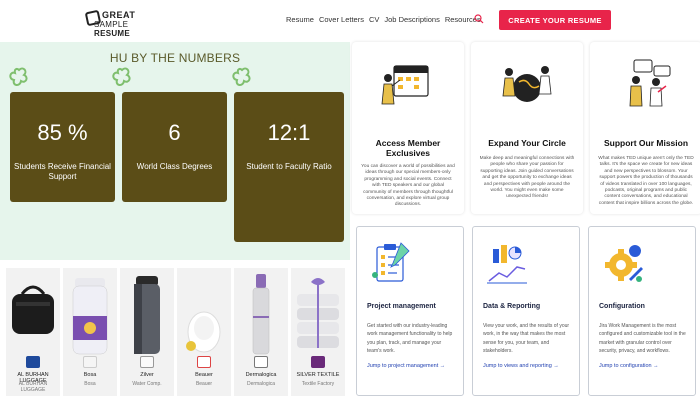 The image size is (700, 400). Describe the element at coordinates (204, 375) in the screenshot. I see `product-name: Beauer` at that location.